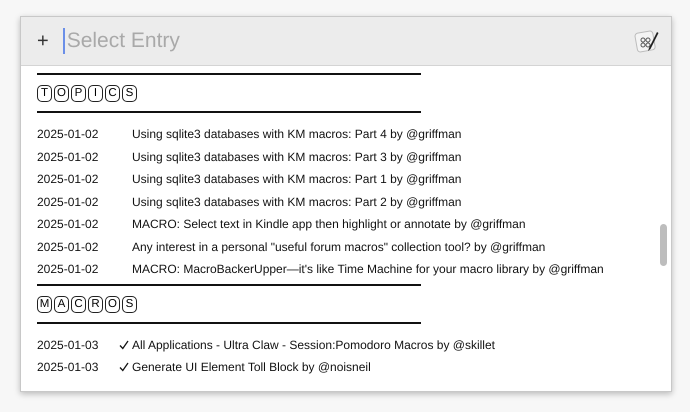  I want to click on search-bar: + Select Entry, so click(346, 41).